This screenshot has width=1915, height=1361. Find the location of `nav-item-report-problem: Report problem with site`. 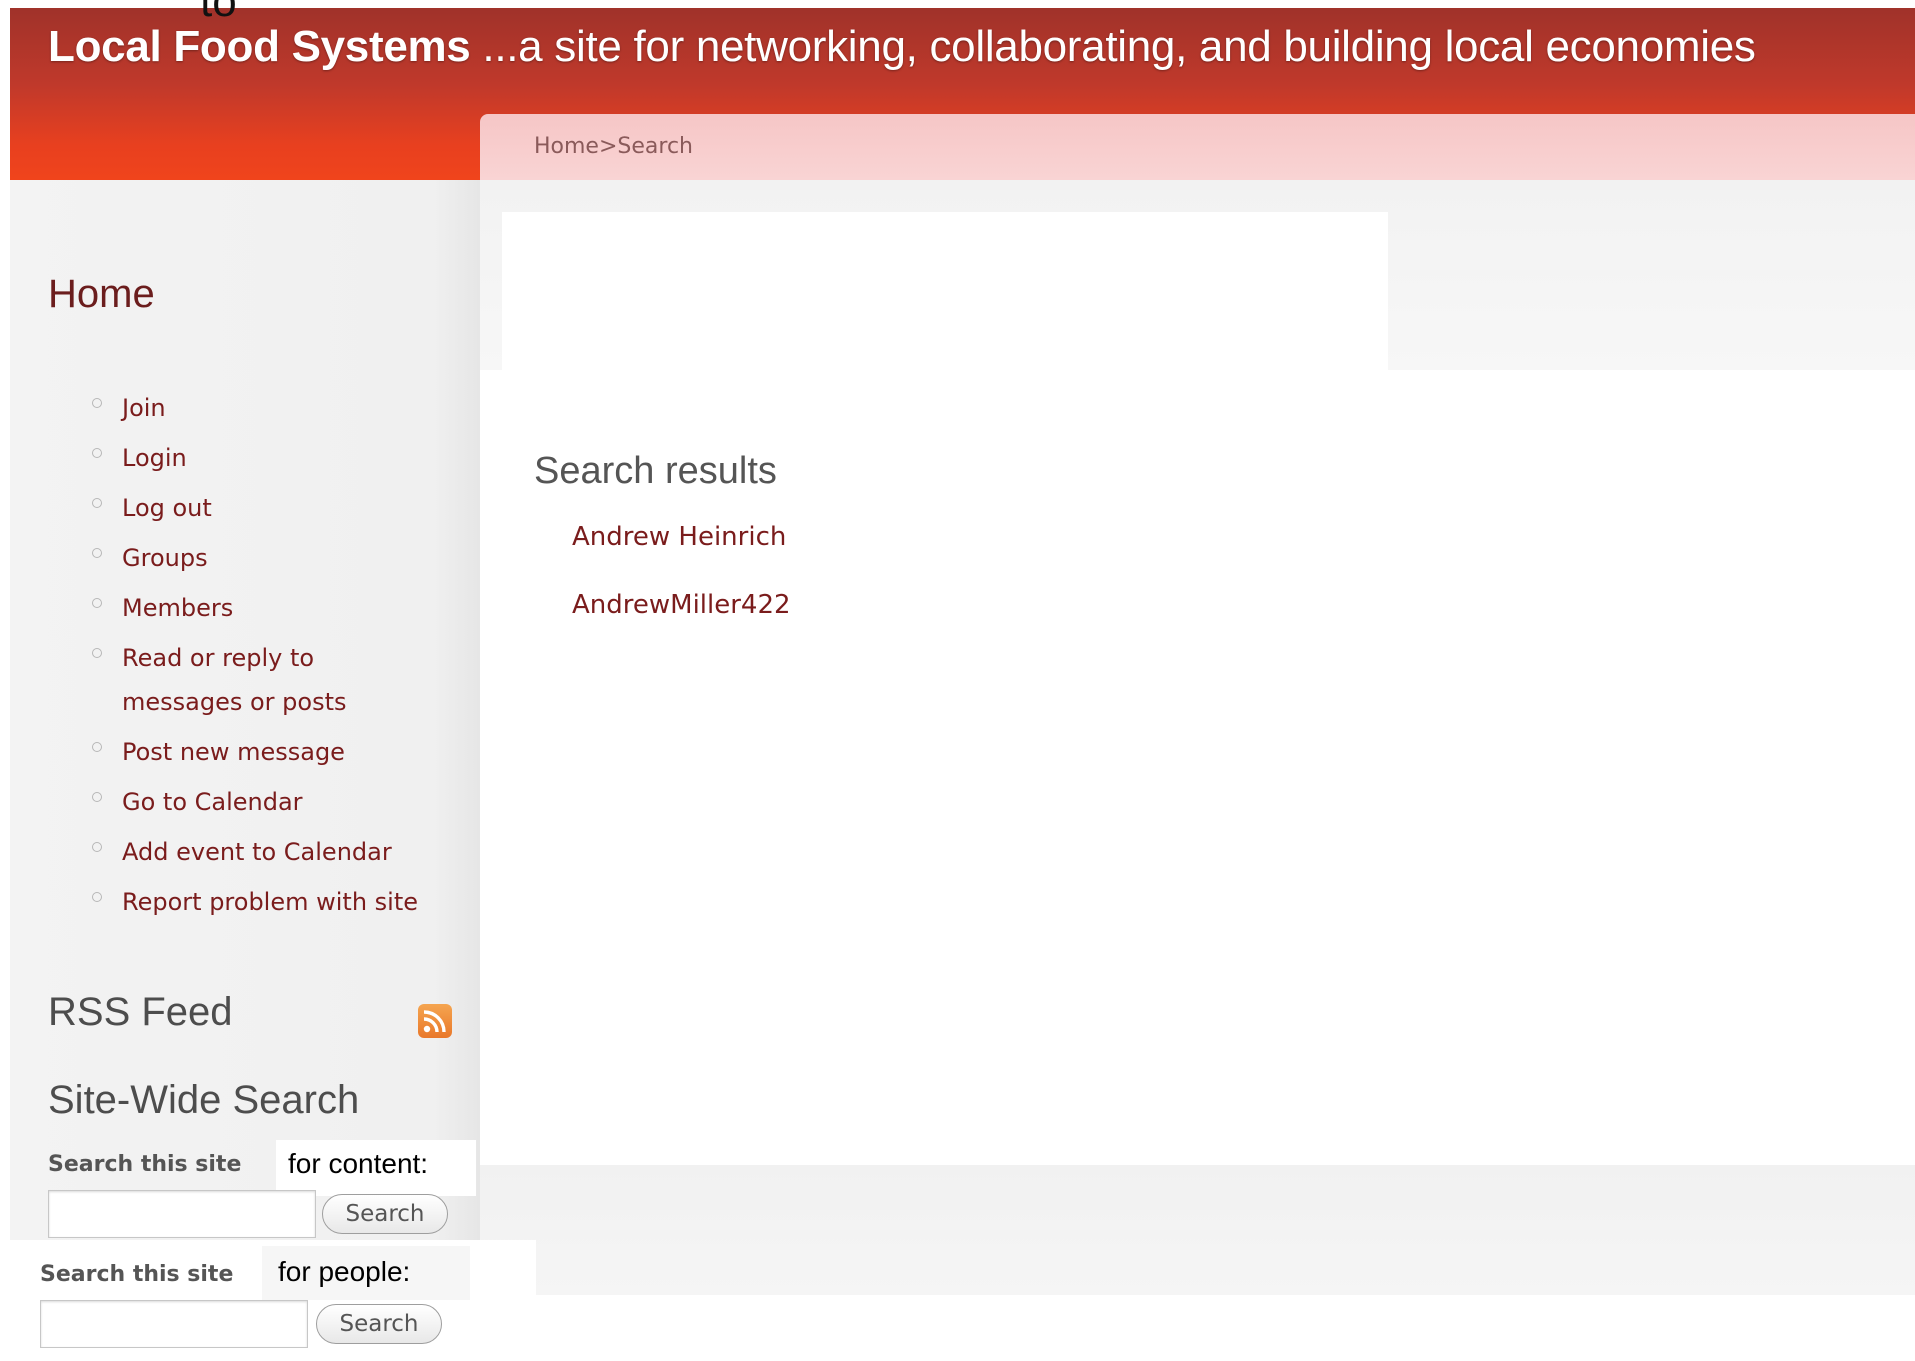

nav-item-report-problem: Report problem with site is located at coordinates (283, 902).